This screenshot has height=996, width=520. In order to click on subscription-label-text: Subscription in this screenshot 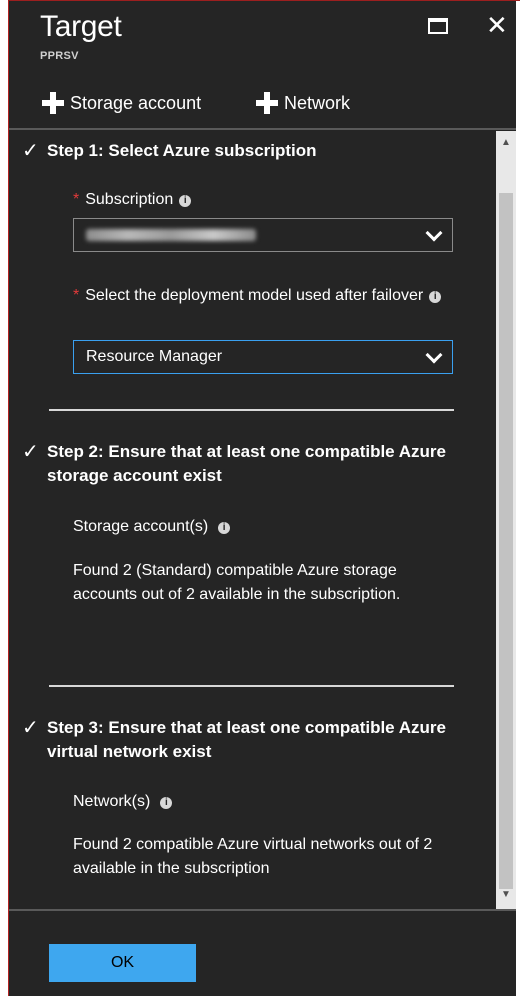, I will do `click(129, 199)`.